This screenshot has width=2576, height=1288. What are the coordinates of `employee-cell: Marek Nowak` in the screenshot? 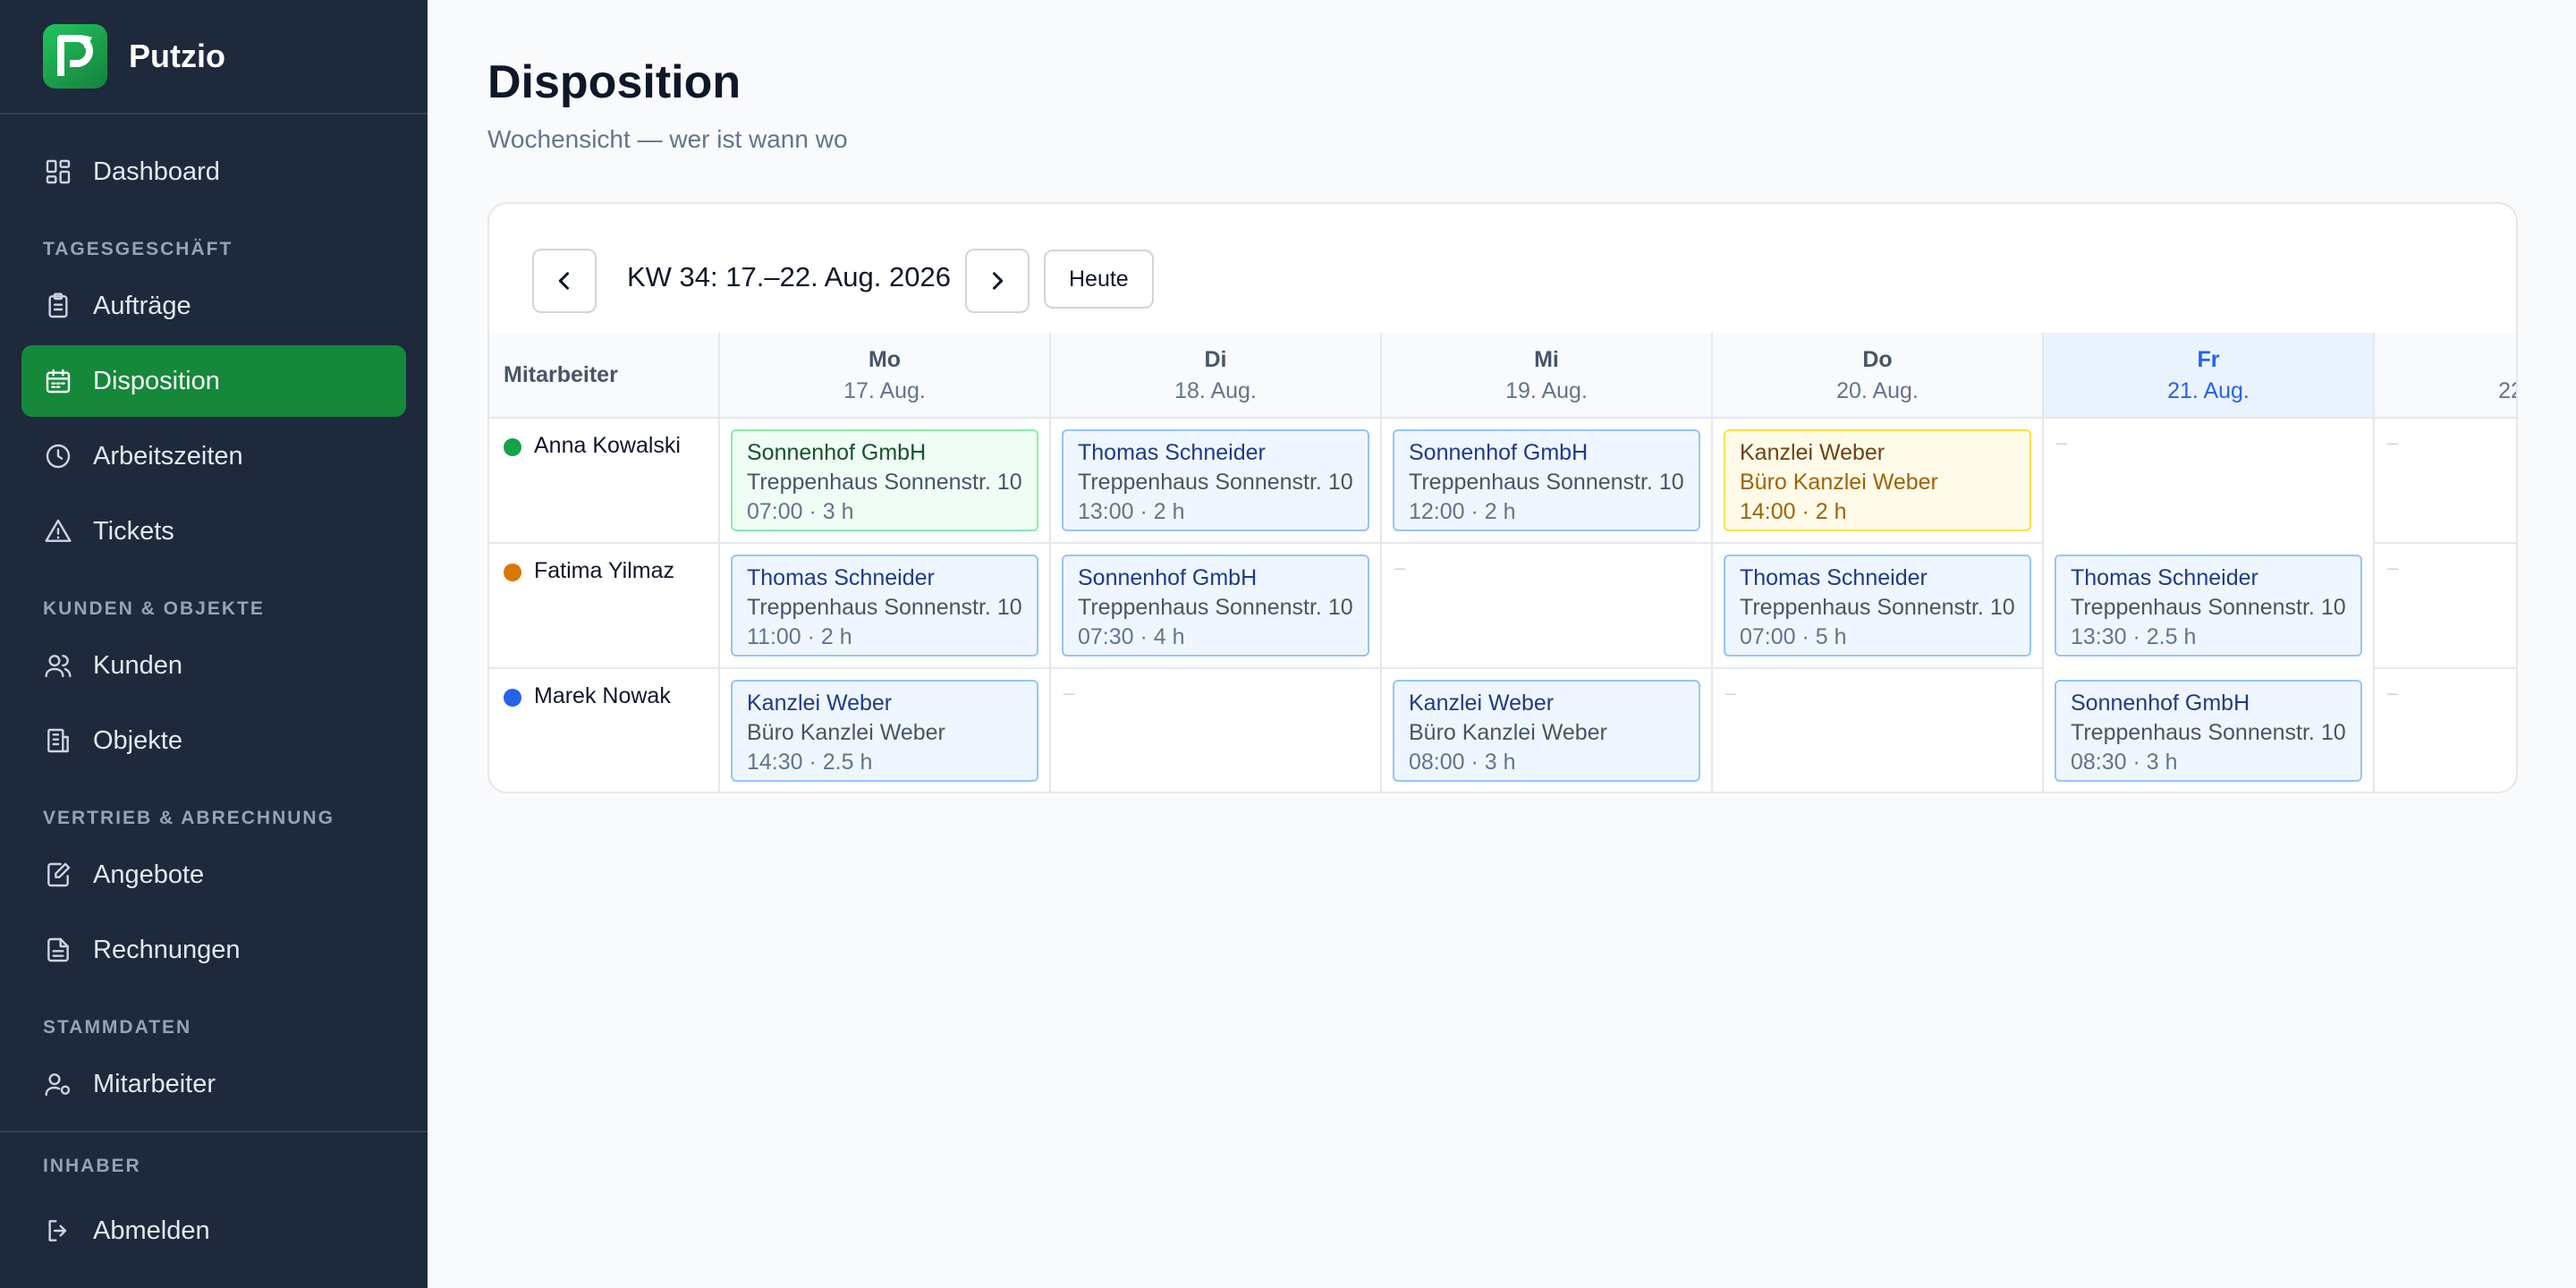 It's located at (604, 730).